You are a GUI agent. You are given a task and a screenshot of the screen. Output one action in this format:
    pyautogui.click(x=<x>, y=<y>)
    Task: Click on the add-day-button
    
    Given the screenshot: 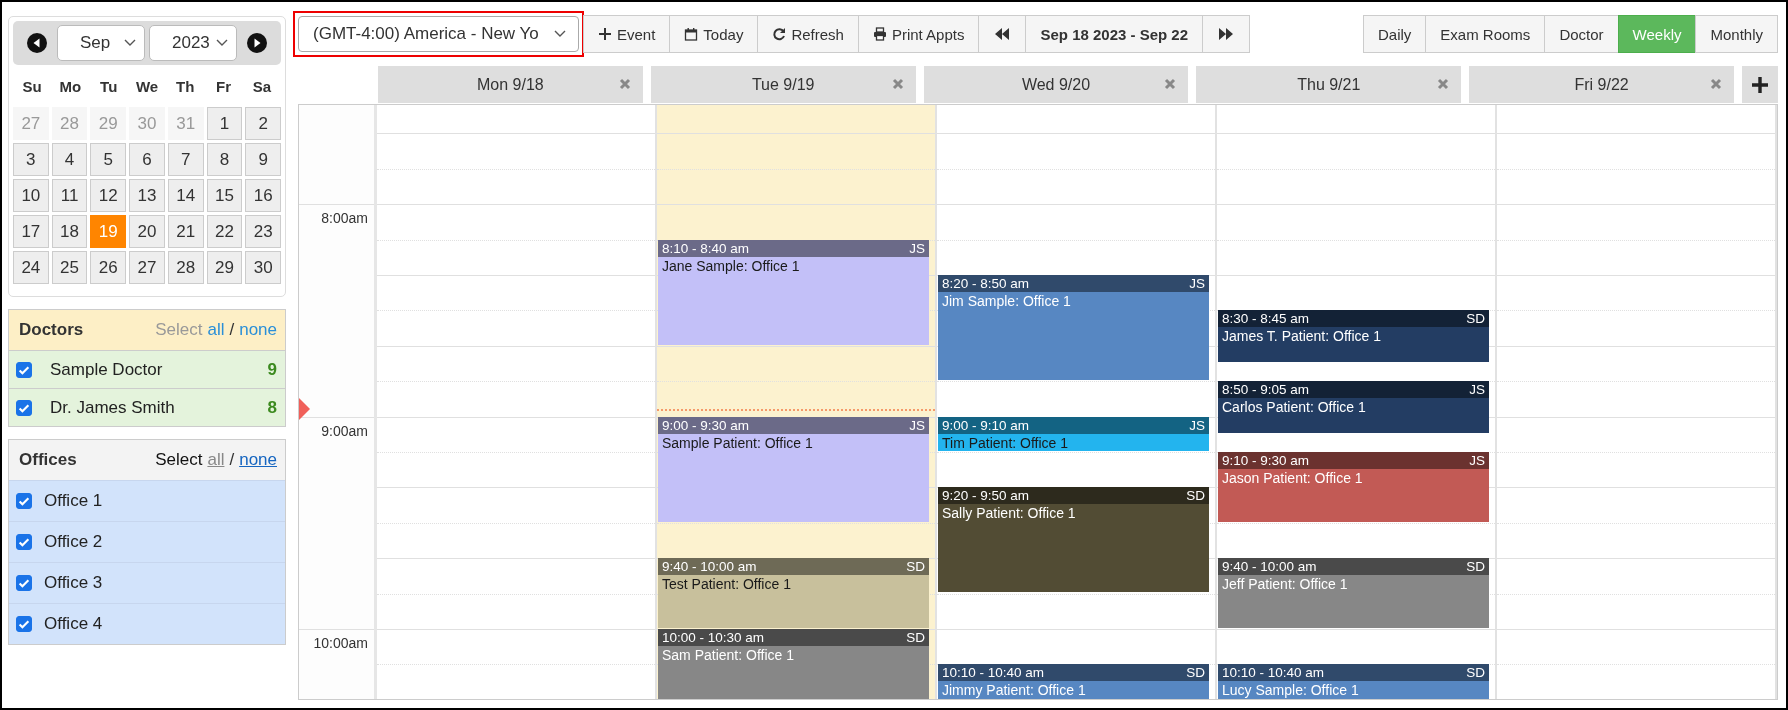 What is the action you would take?
    pyautogui.click(x=1760, y=84)
    